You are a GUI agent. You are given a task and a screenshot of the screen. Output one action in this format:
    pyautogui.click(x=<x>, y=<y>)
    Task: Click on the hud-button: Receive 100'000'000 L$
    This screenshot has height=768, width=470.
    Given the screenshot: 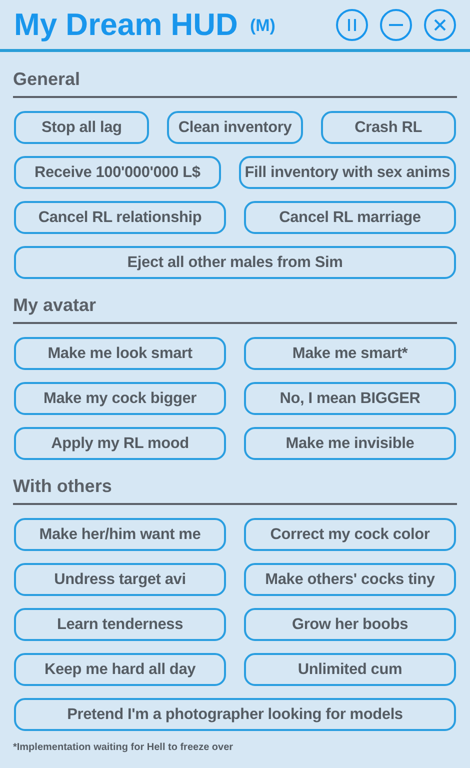 What is the action you would take?
    pyautogui.click(x=117, y=172)
    